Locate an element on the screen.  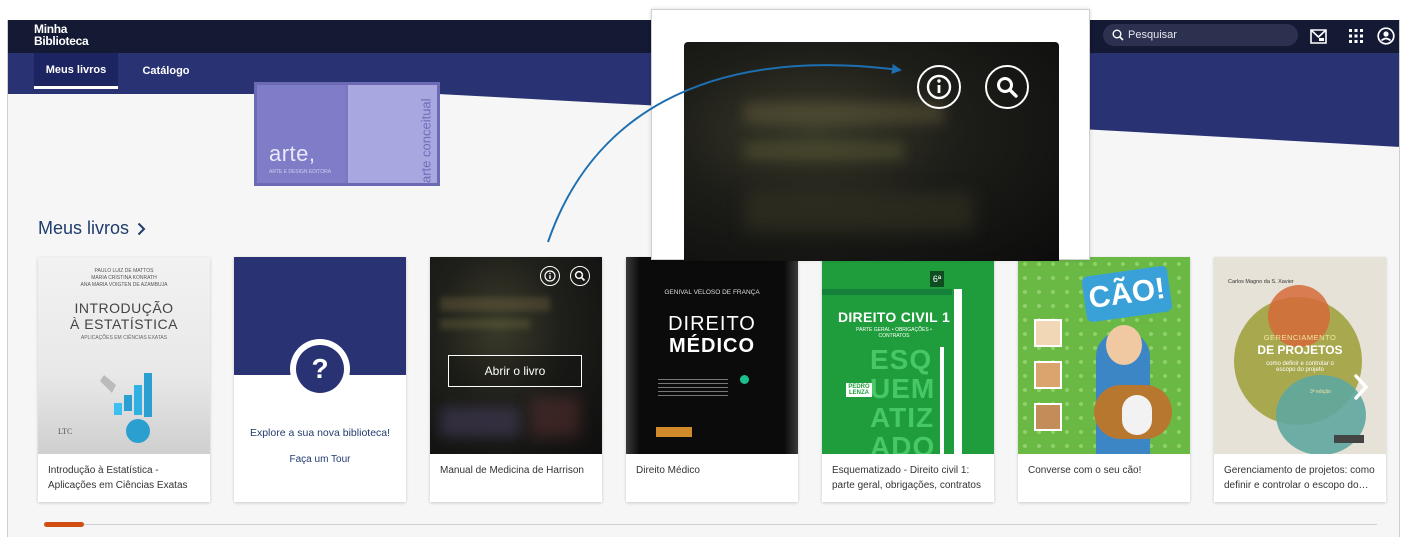
zoom-cover is located at coordinates (871, 151).